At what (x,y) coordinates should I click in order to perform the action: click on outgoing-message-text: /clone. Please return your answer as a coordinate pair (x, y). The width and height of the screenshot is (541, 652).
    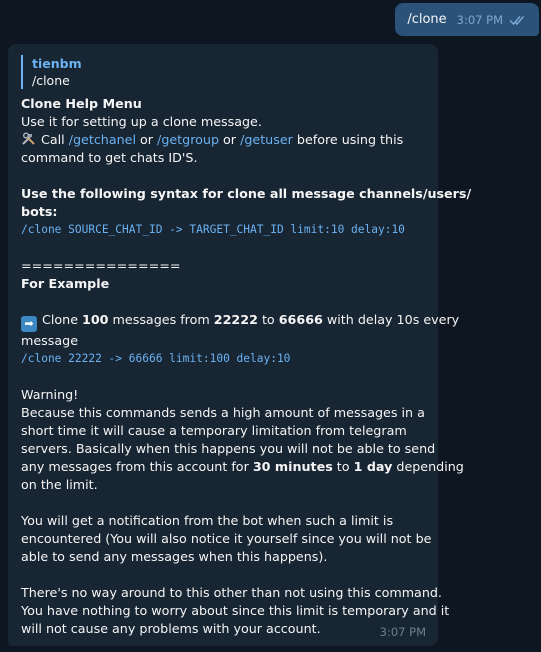
    Looking at the image, I should click on (427, 19).